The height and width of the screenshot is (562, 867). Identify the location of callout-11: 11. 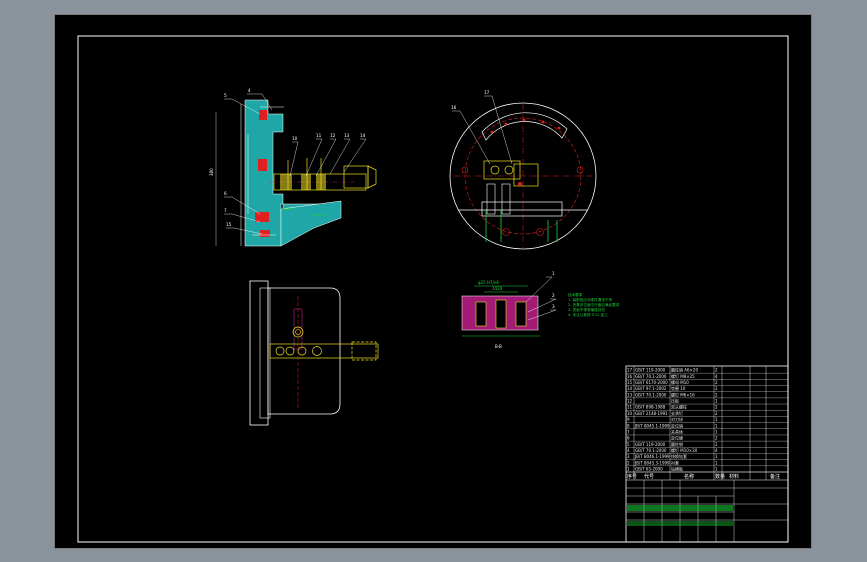
(319, 135).